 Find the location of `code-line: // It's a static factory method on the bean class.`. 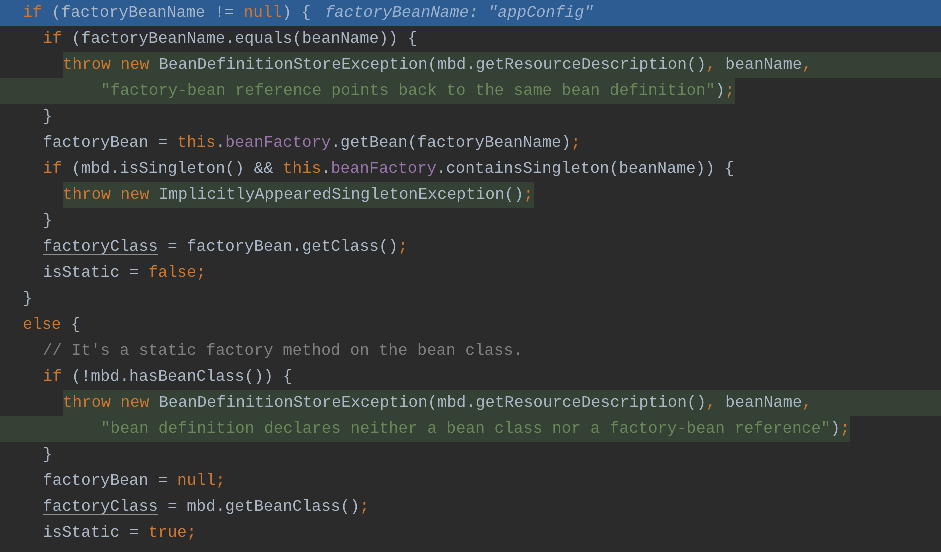

code-line: // It's a static factory method on the bean class. is located at coordinates (283, 351).